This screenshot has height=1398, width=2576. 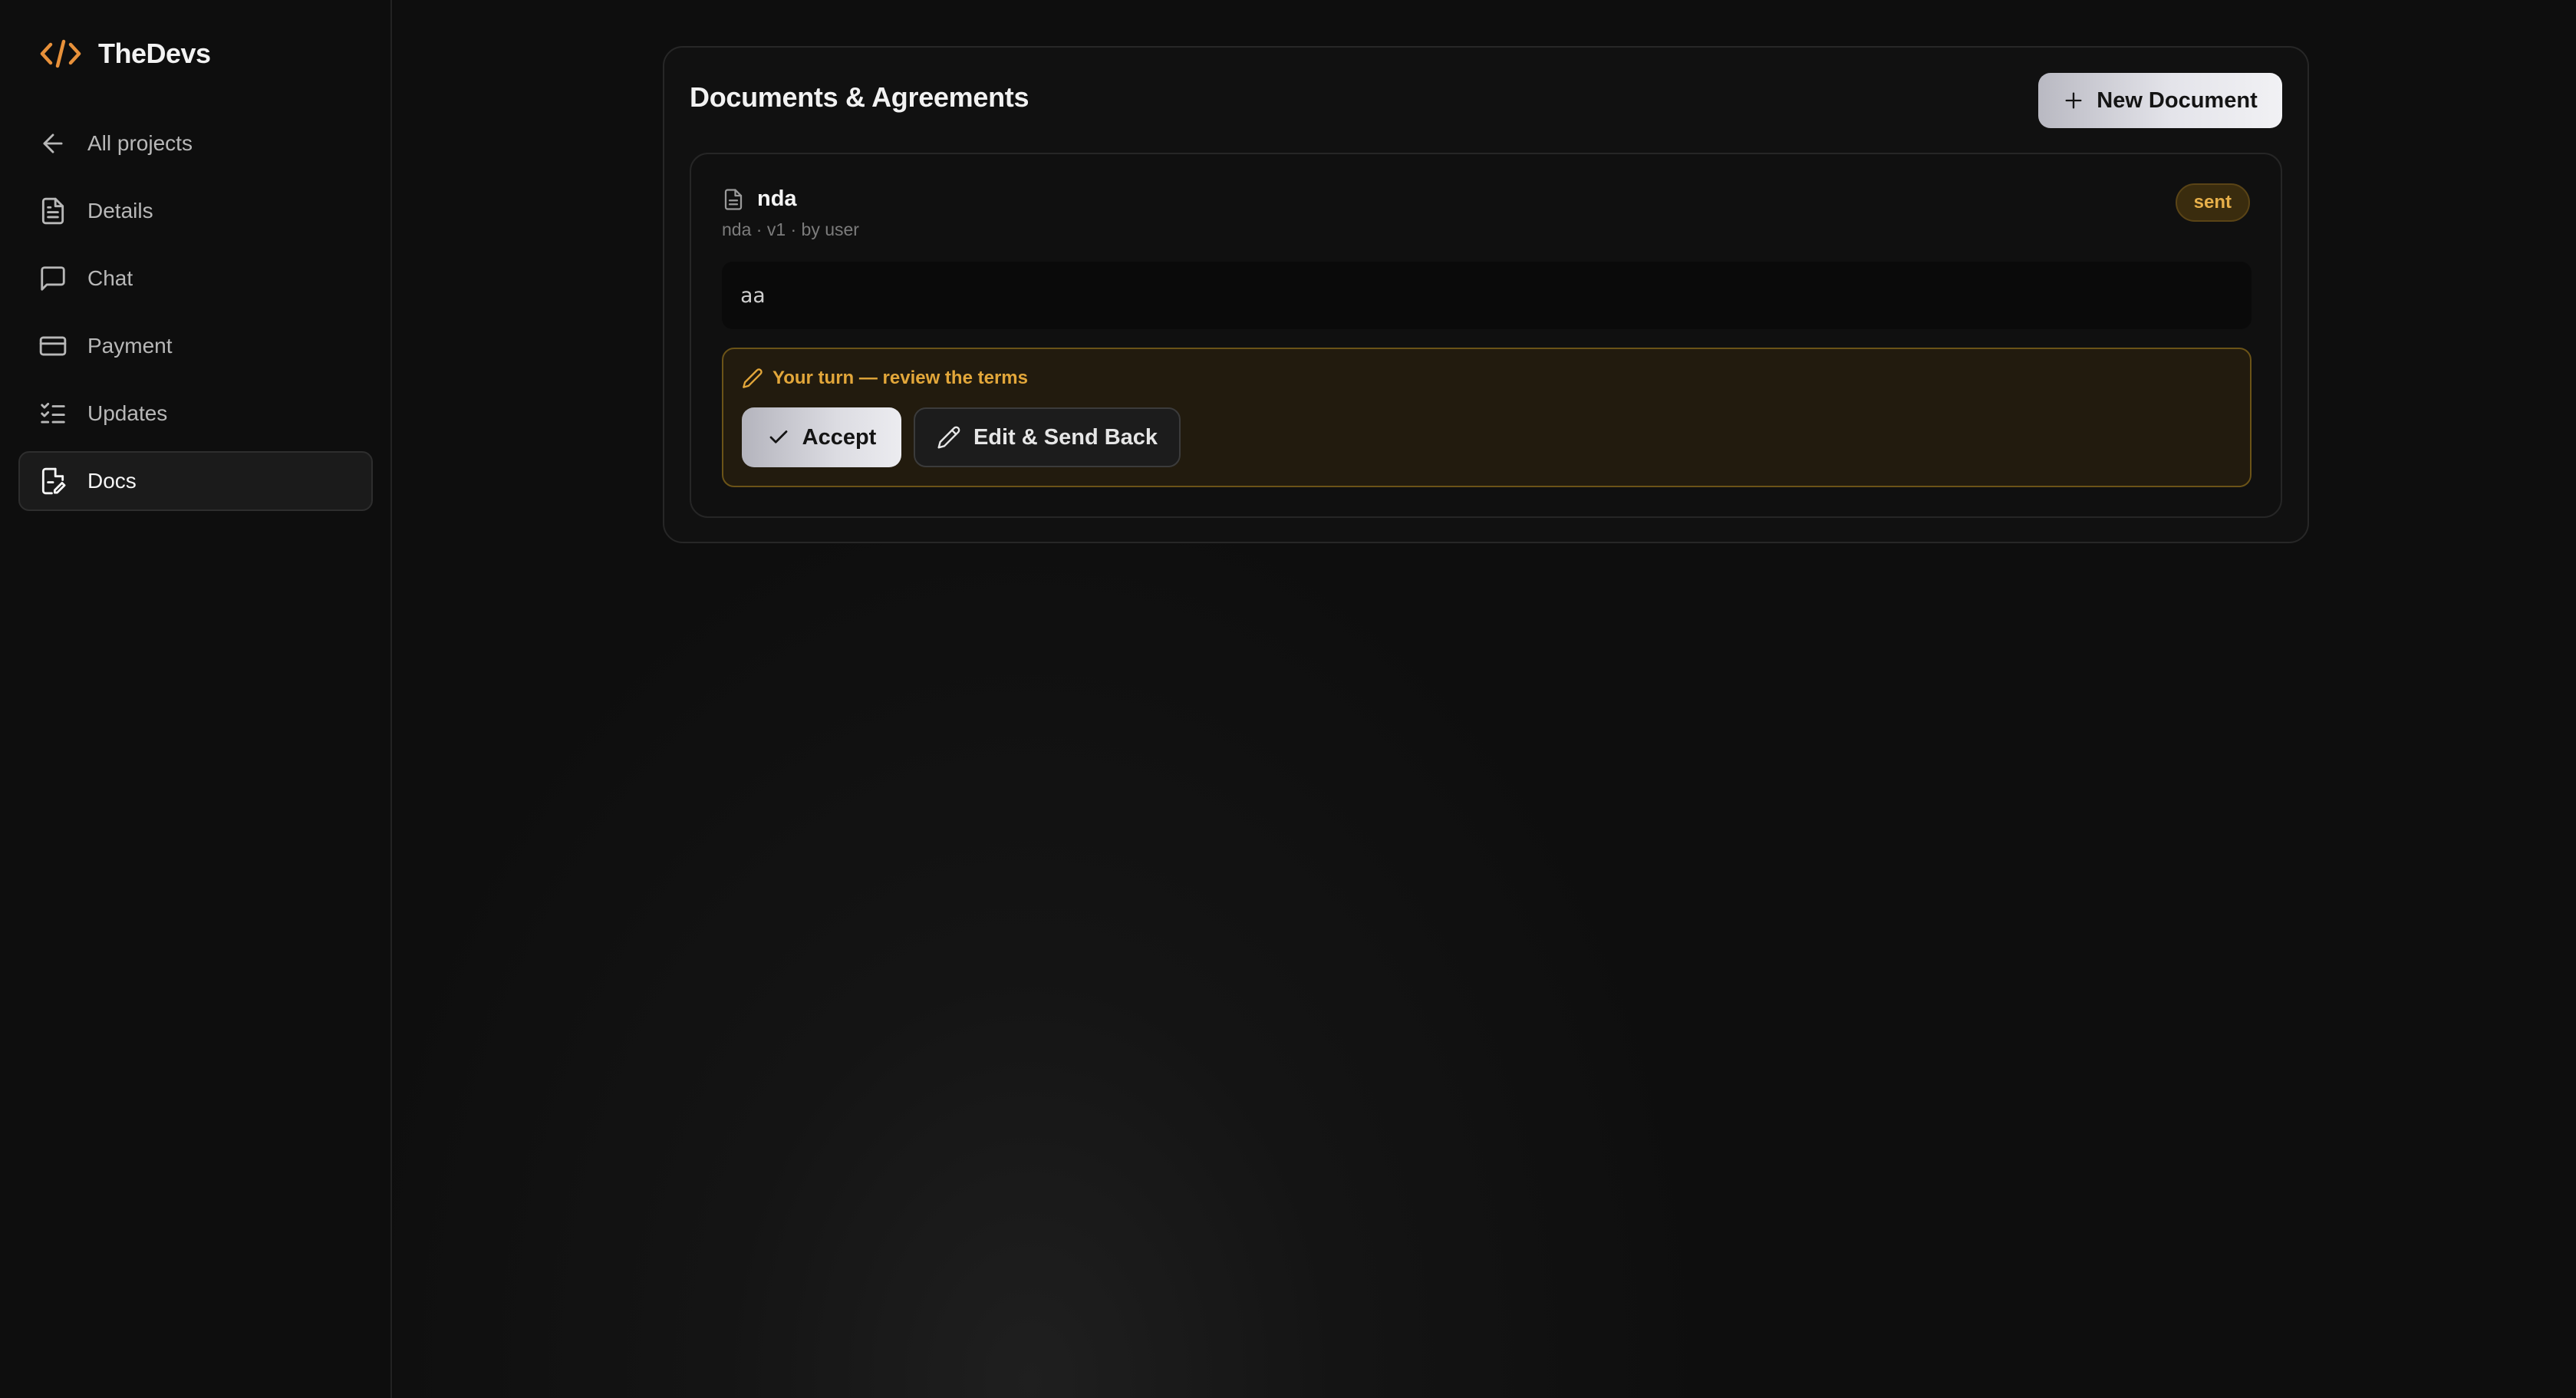 What do you see at coordinates (195, 346) in the screenshot?
I see `sidebar-item-payment: Payment` at bounding box center [195, 346].